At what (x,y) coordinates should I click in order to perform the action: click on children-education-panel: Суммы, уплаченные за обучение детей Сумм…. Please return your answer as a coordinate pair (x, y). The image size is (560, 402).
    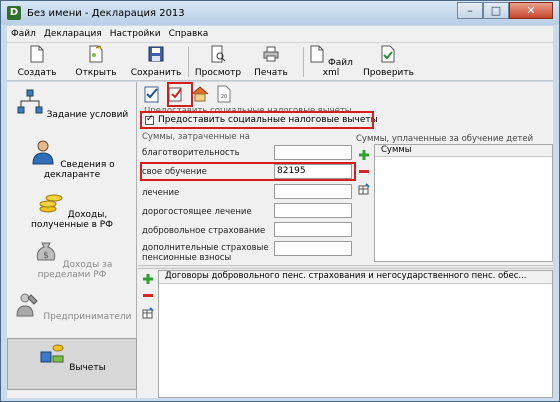
    Looking at the image, I should click on (454, 197).